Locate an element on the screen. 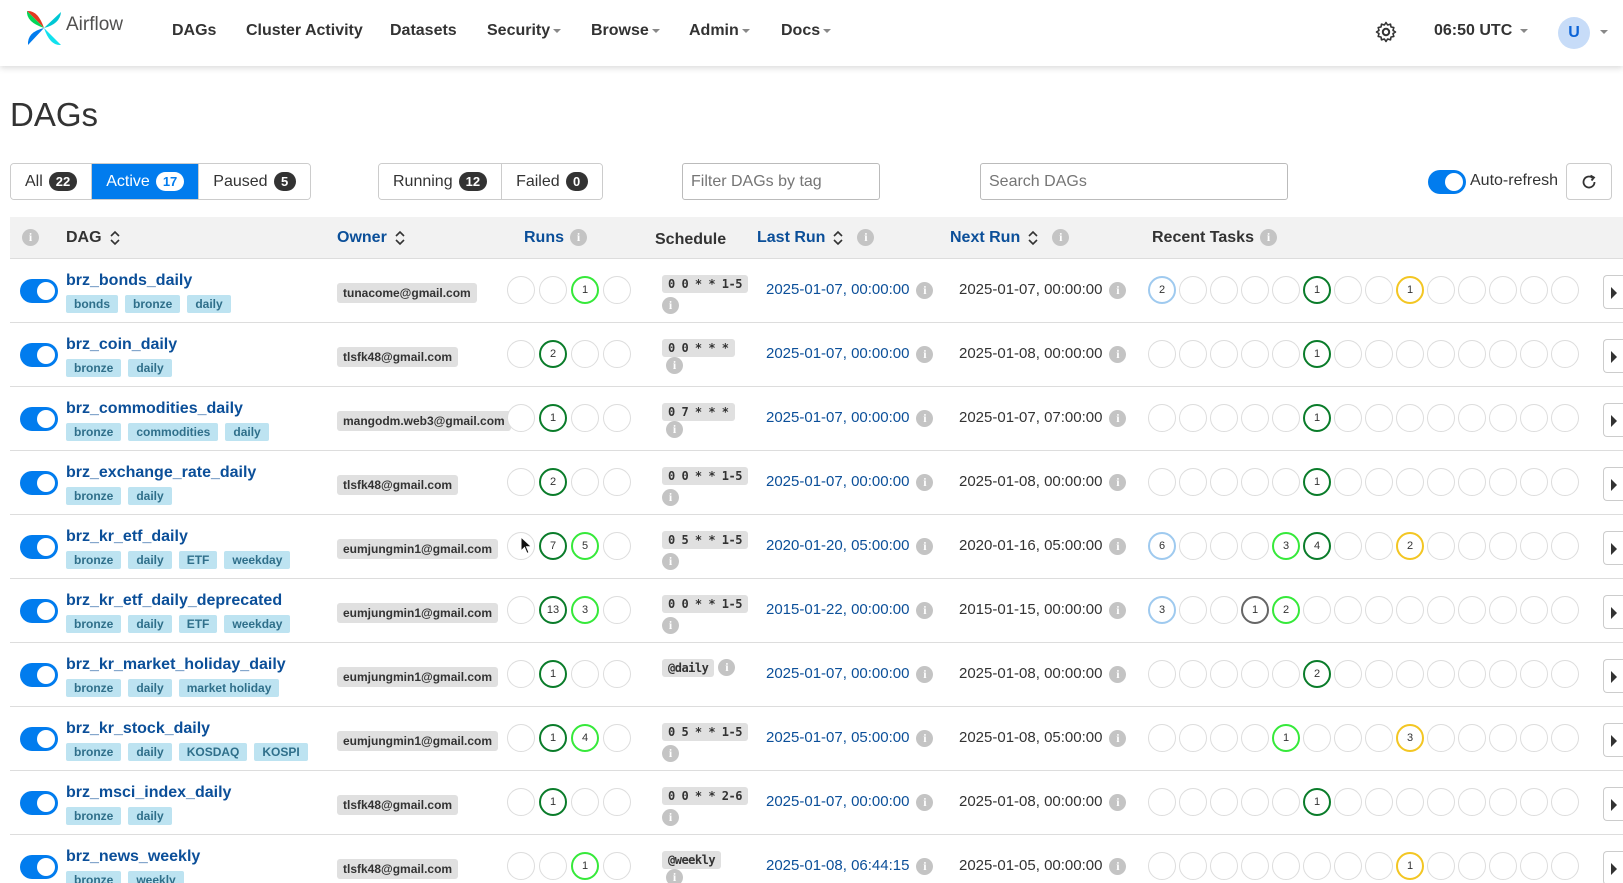 The image size is (1623, 883). dag-name-link: brz_commodities_daily is located at coordinates (154, 409).